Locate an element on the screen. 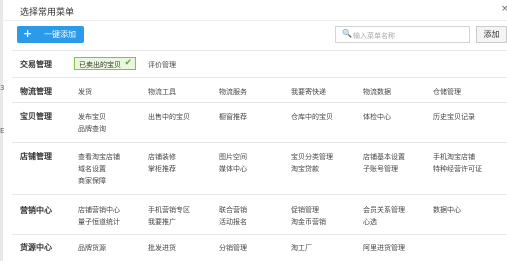 The height and width of the screenshot is (261, 507). menu-item: 品牌查询 is located at coordinates (92, 129).